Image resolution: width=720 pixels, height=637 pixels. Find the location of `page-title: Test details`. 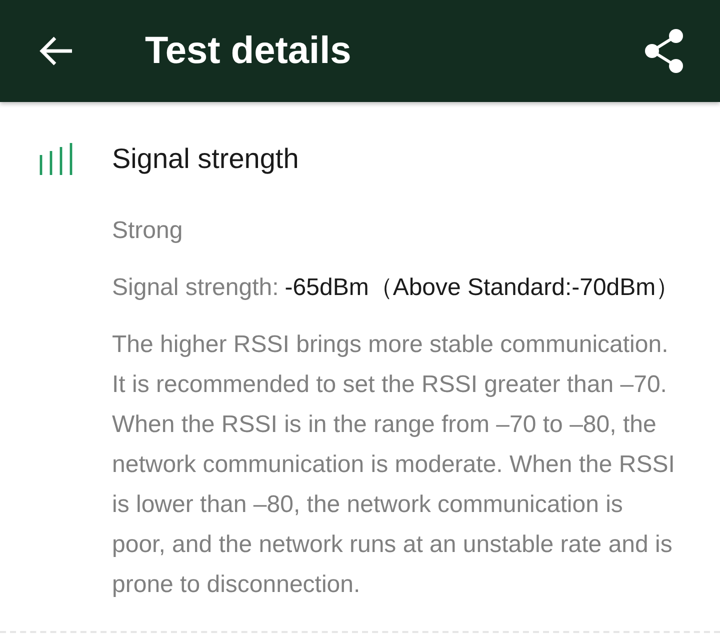

page-title: Test details is located at coordinates (248, 51).